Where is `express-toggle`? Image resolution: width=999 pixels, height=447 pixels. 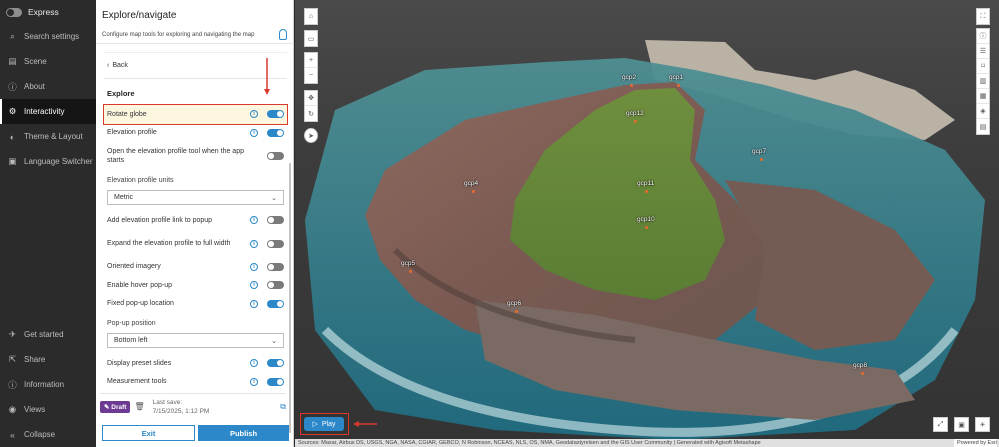 express-toggle is located at coordinates (14, 12).